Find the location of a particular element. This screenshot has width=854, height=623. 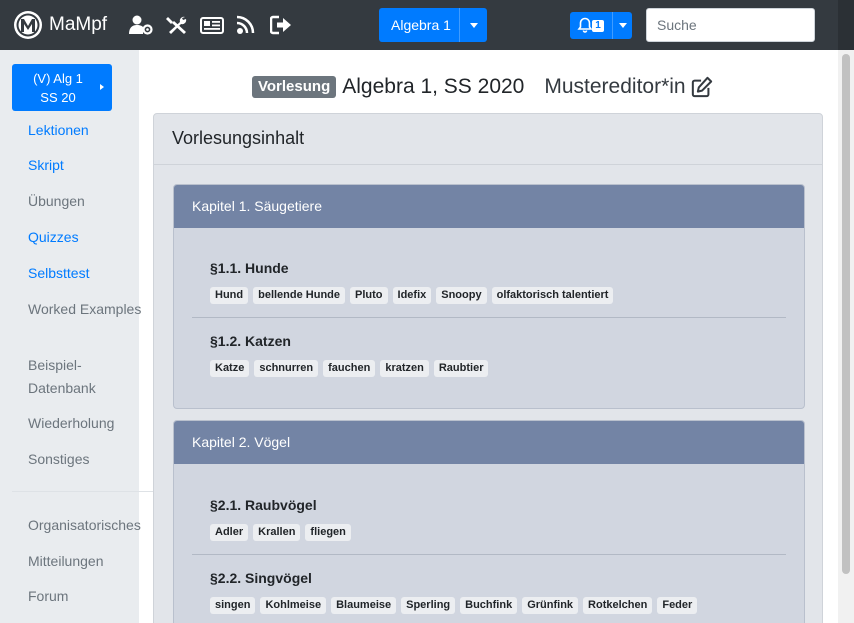

tools-icon is located at coordinates (177, 25).